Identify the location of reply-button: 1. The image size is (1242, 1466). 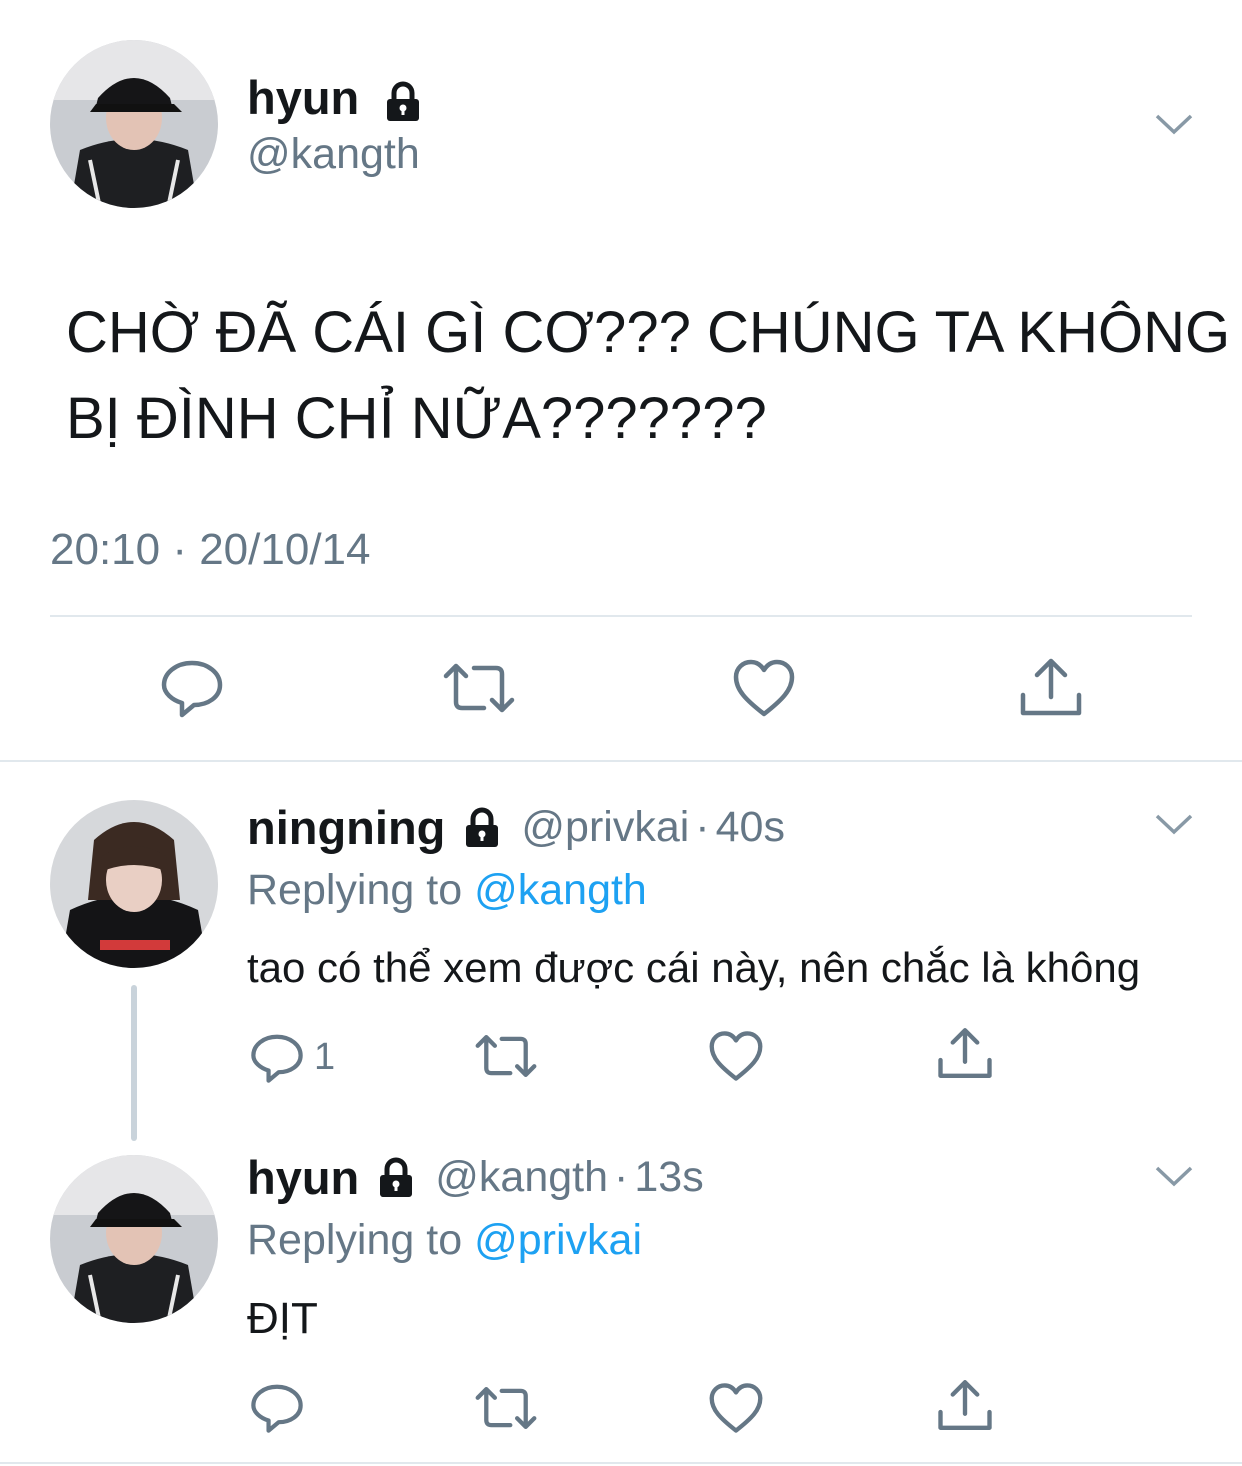
(292, 1057).